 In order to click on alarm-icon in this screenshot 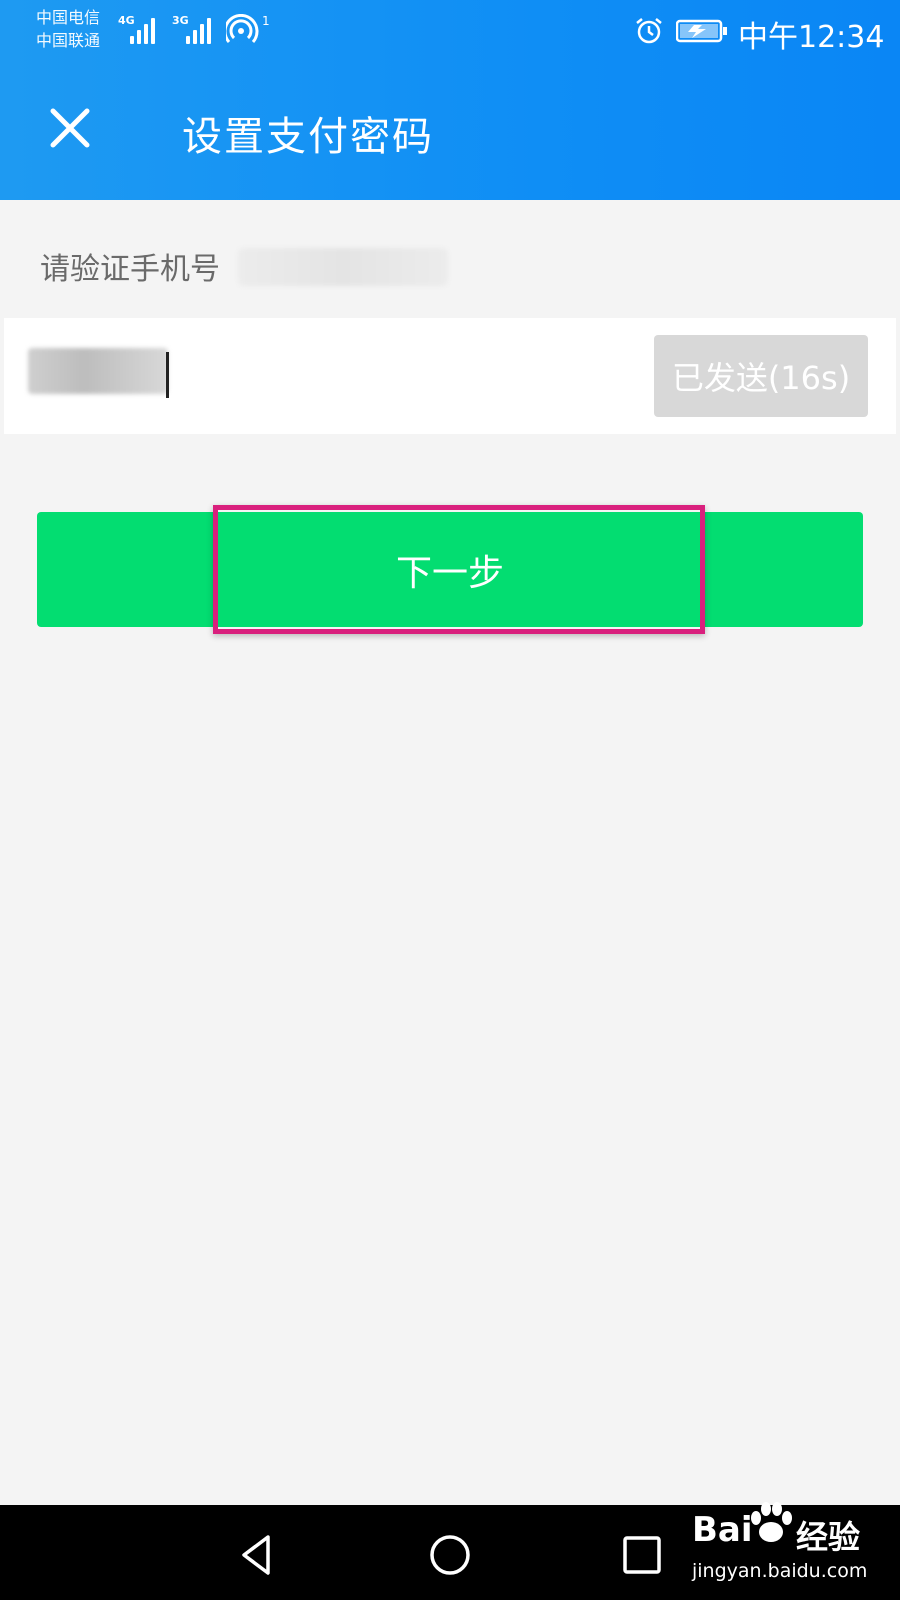, I will do `click(649, 31)`.